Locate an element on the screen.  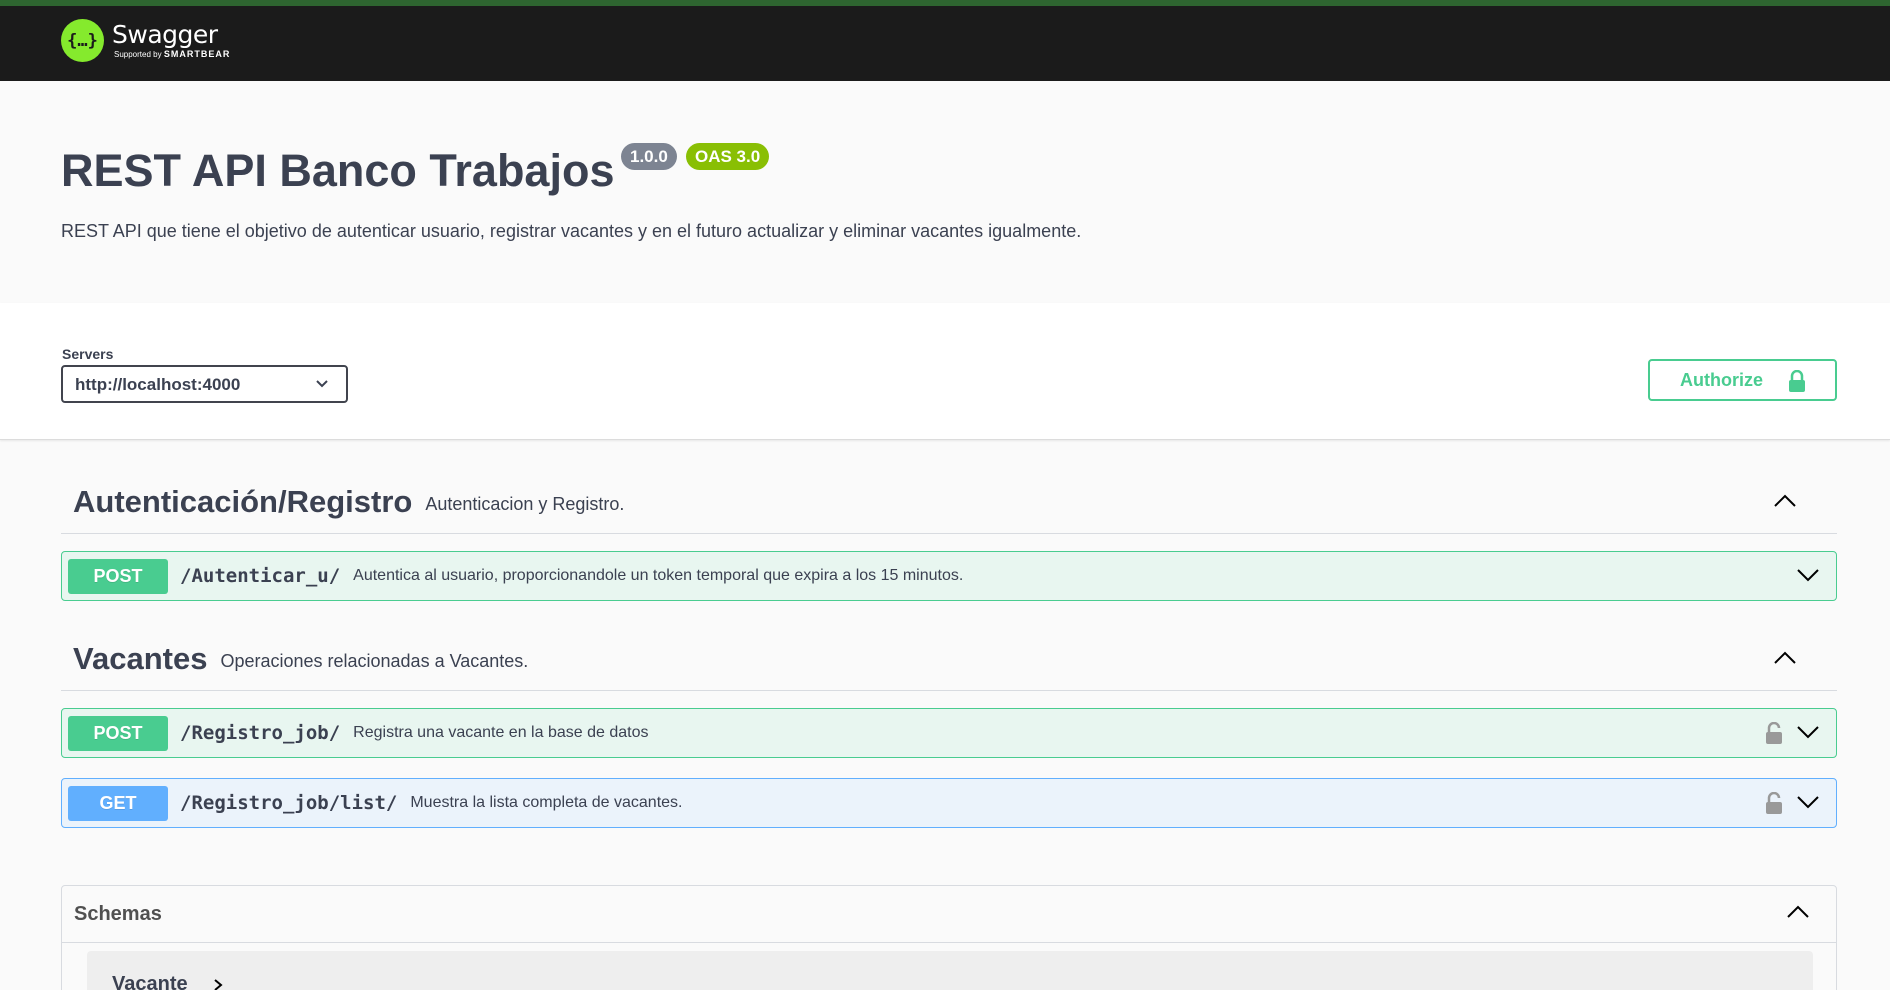
logo-subtitle: Supported by SMARTBEAR is located at coordinates (172, 54).